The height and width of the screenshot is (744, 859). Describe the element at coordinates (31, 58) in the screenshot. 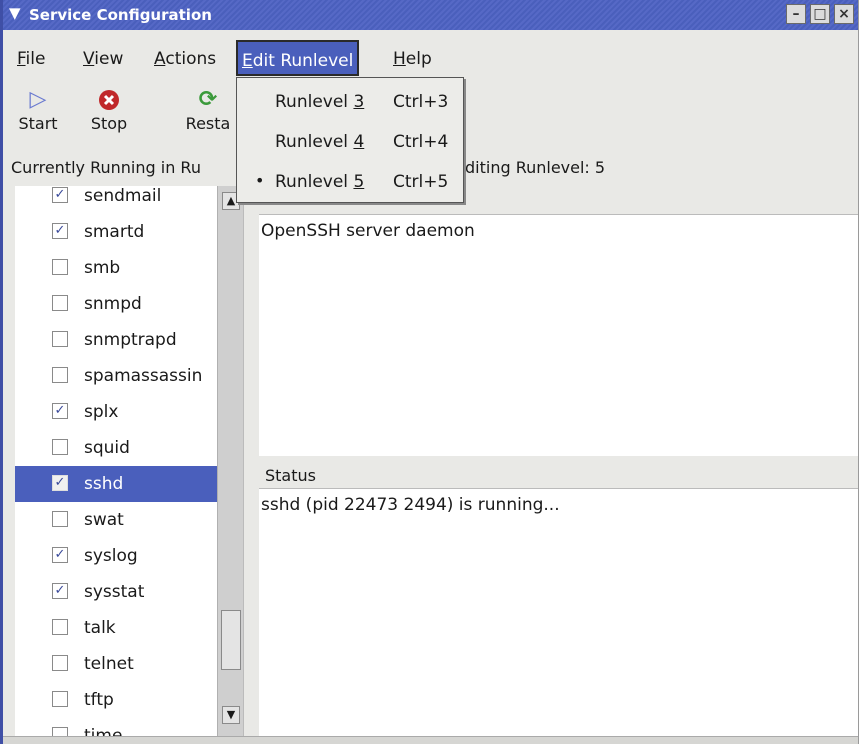

I see `menu-file: File` at that location.